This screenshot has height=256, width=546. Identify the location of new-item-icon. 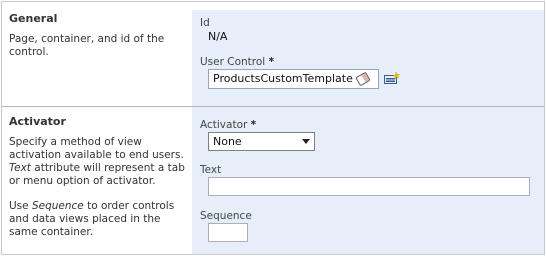
(392, 78).